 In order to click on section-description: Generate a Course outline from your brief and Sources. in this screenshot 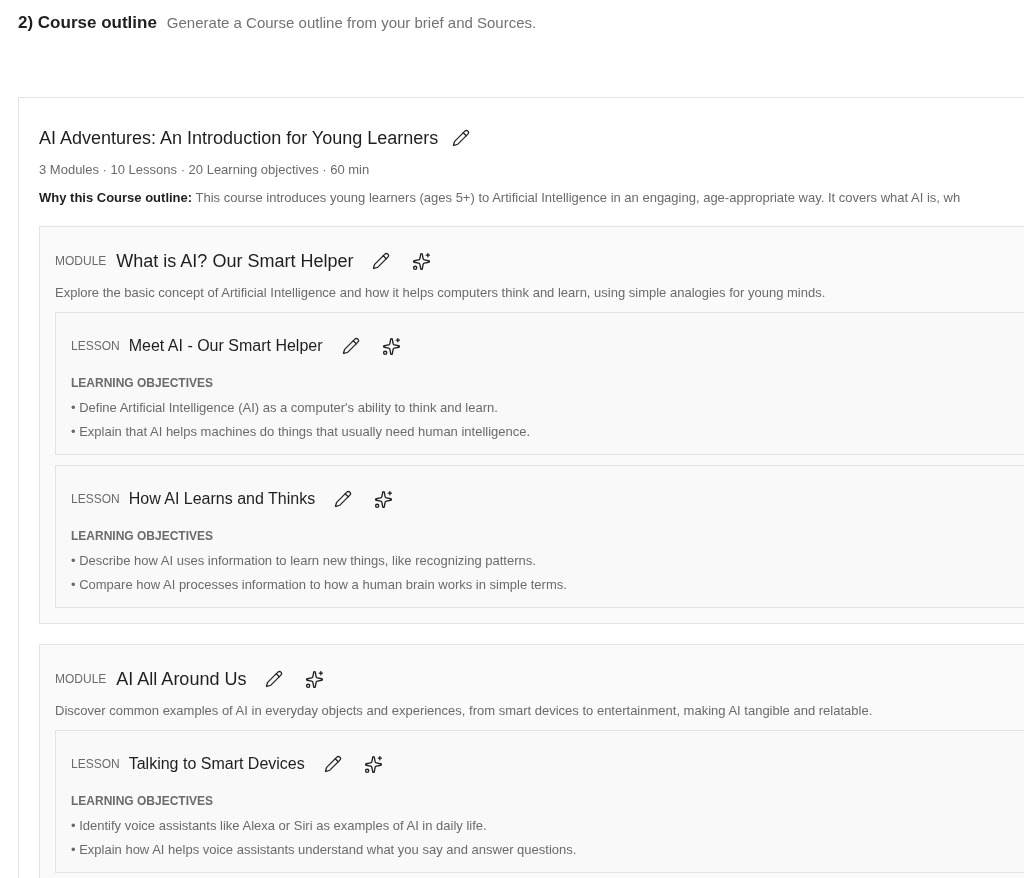, I will do `click(351, 23)`.